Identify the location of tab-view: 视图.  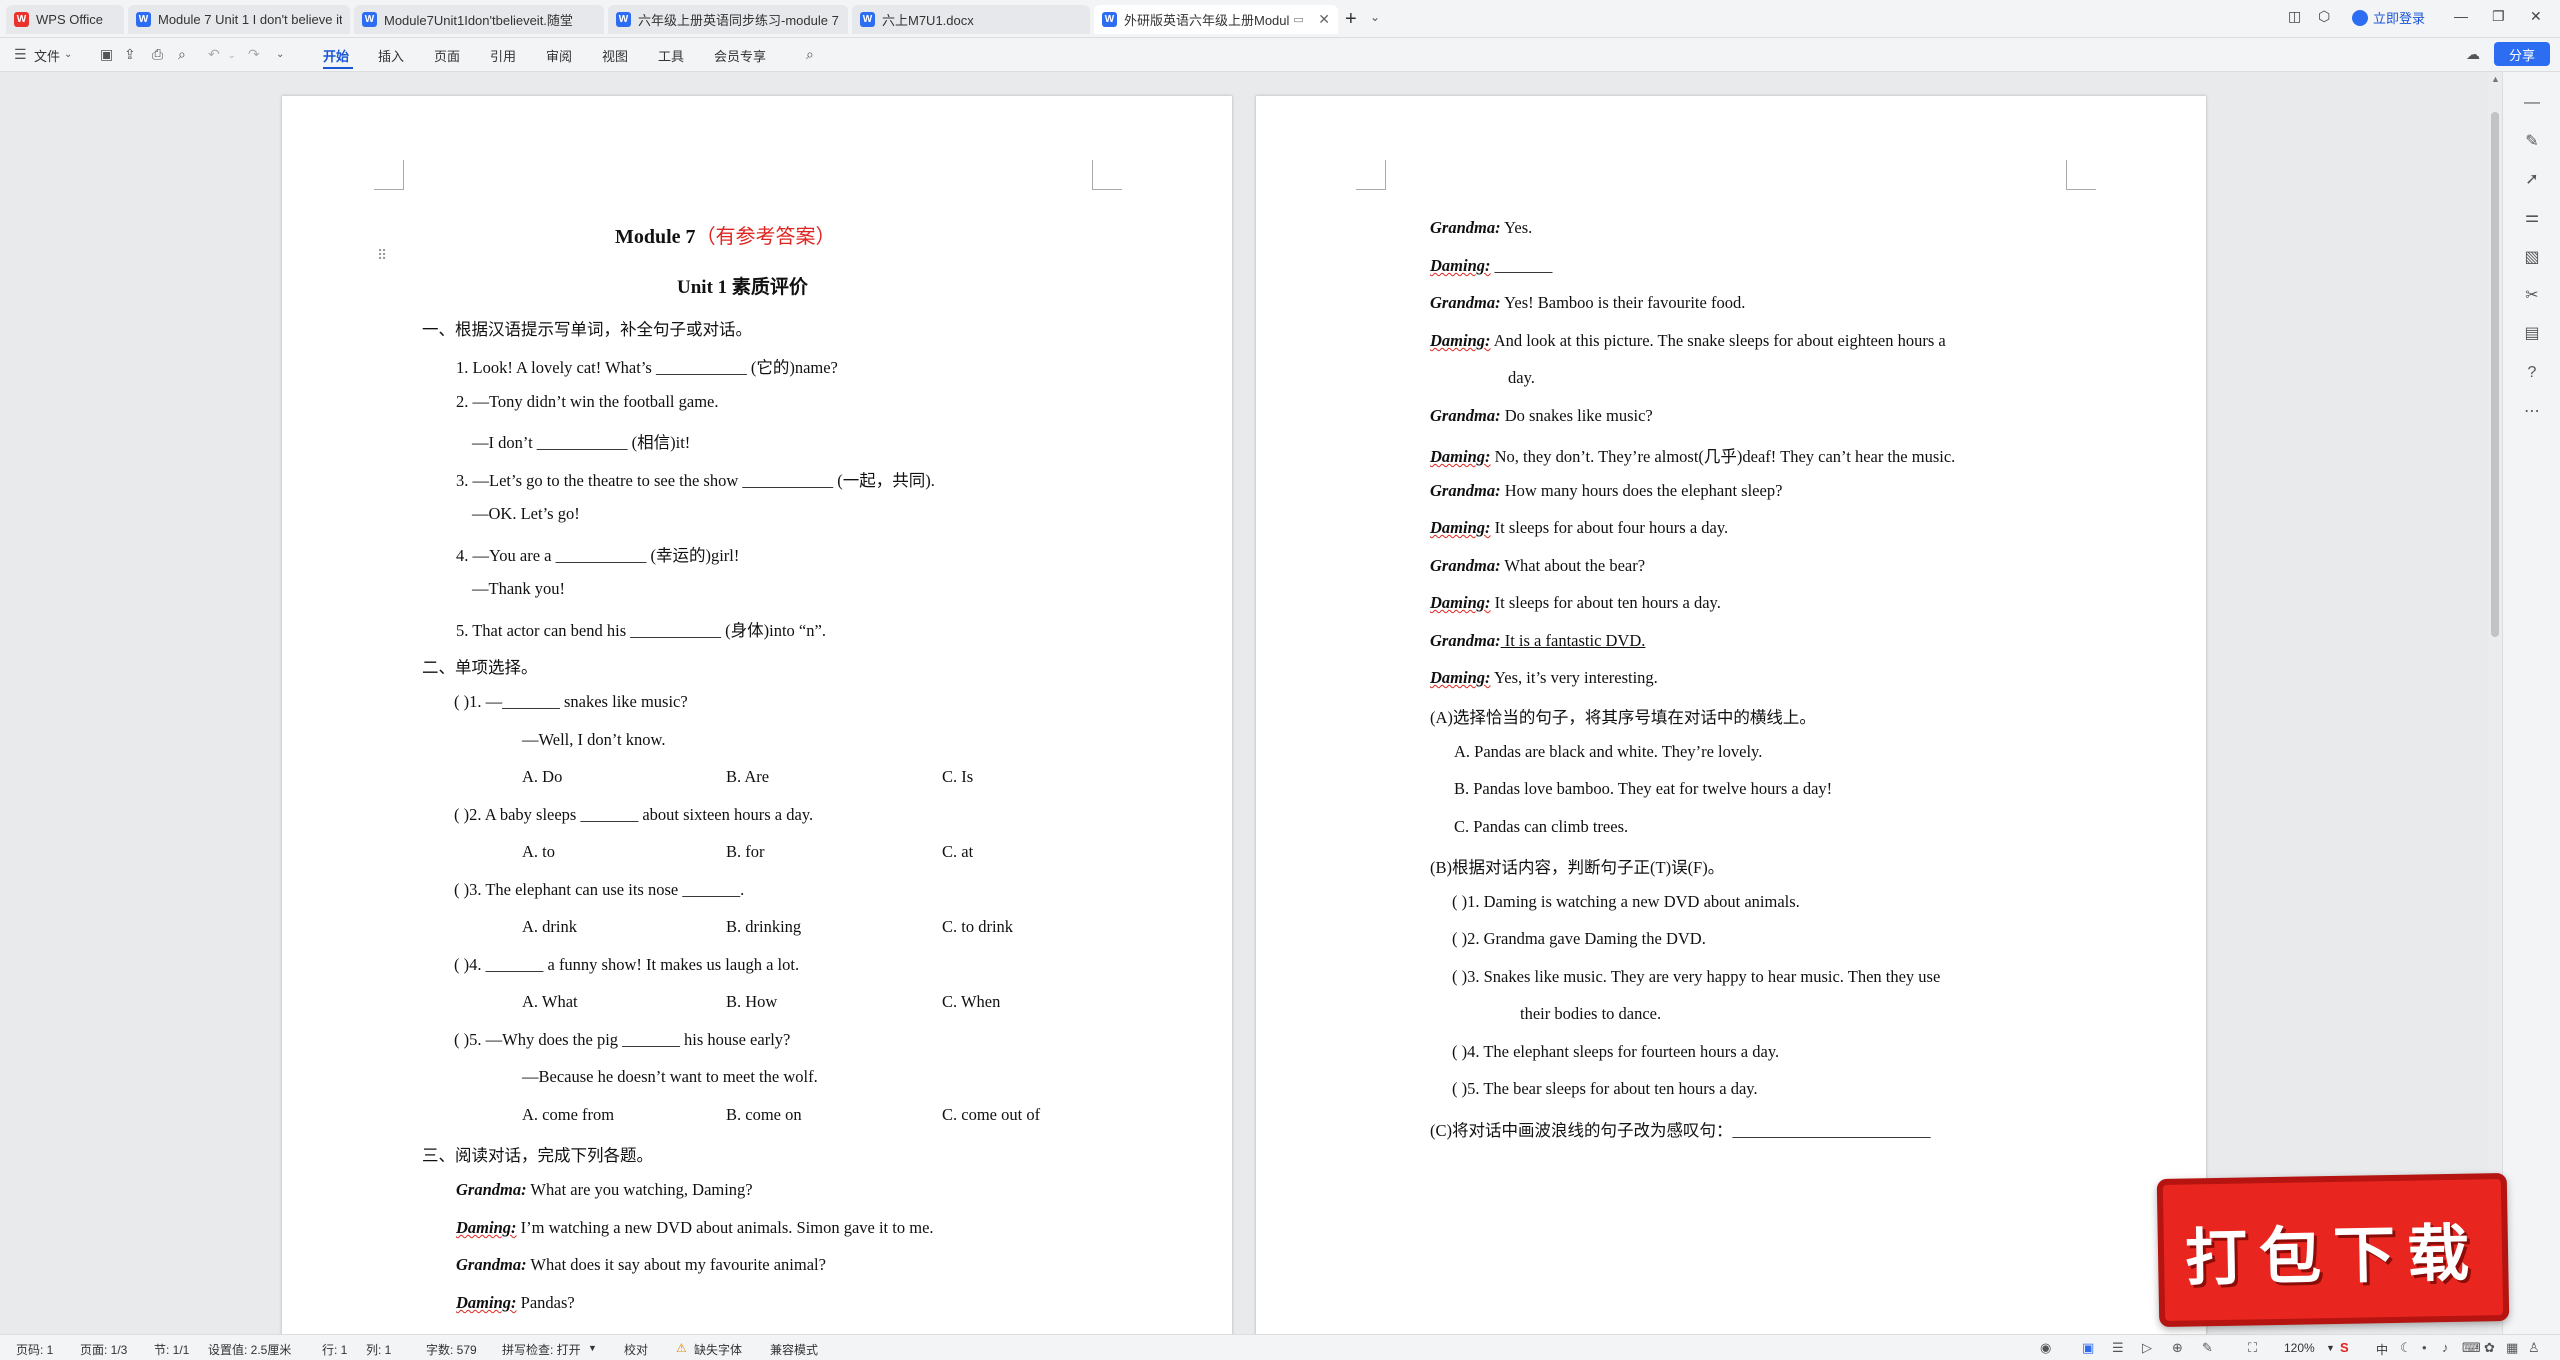
(615, 55).